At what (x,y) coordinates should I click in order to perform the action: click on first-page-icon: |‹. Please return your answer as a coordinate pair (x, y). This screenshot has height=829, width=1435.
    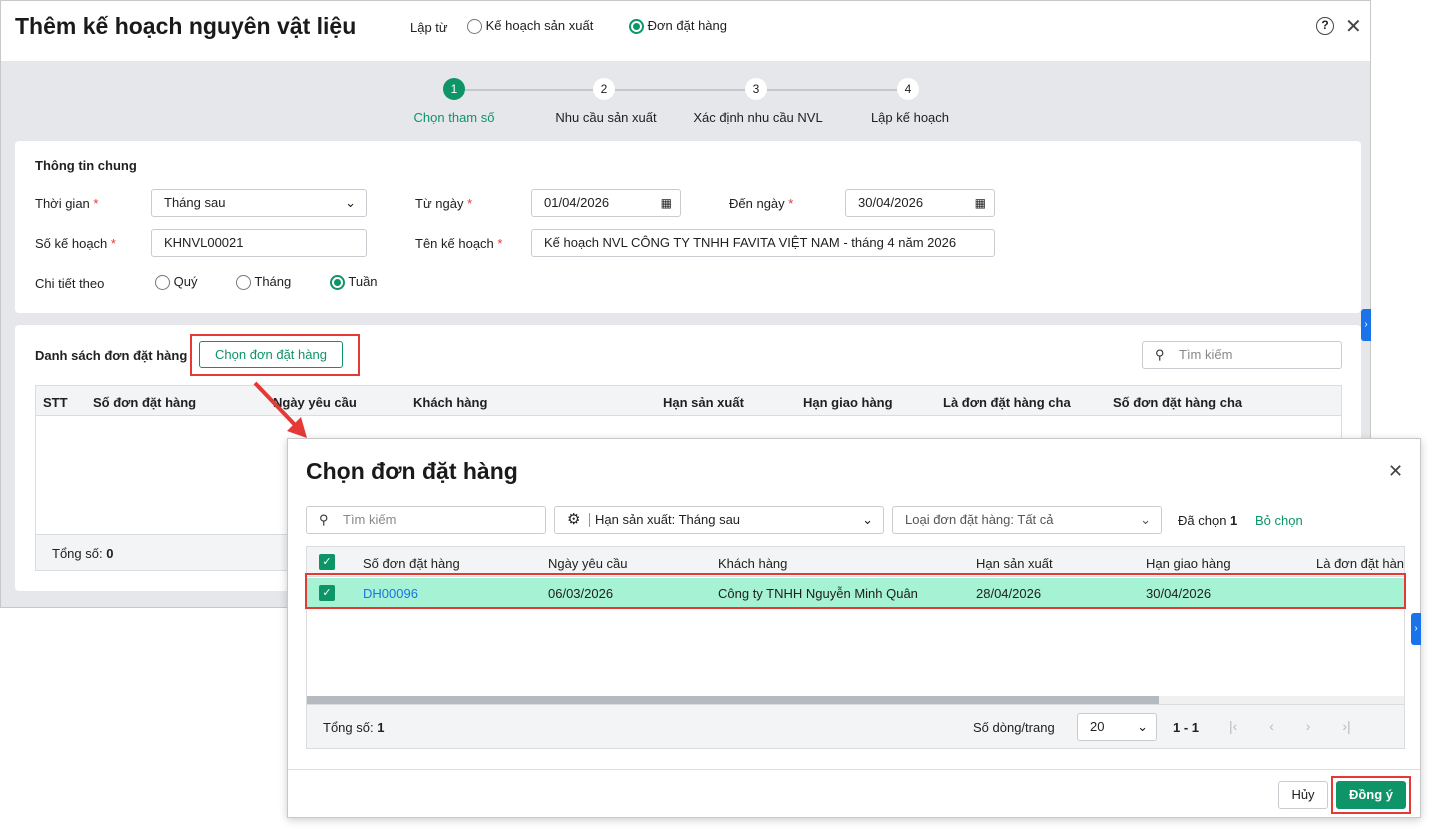
    Looking at the image, I should click on (1233, 726).